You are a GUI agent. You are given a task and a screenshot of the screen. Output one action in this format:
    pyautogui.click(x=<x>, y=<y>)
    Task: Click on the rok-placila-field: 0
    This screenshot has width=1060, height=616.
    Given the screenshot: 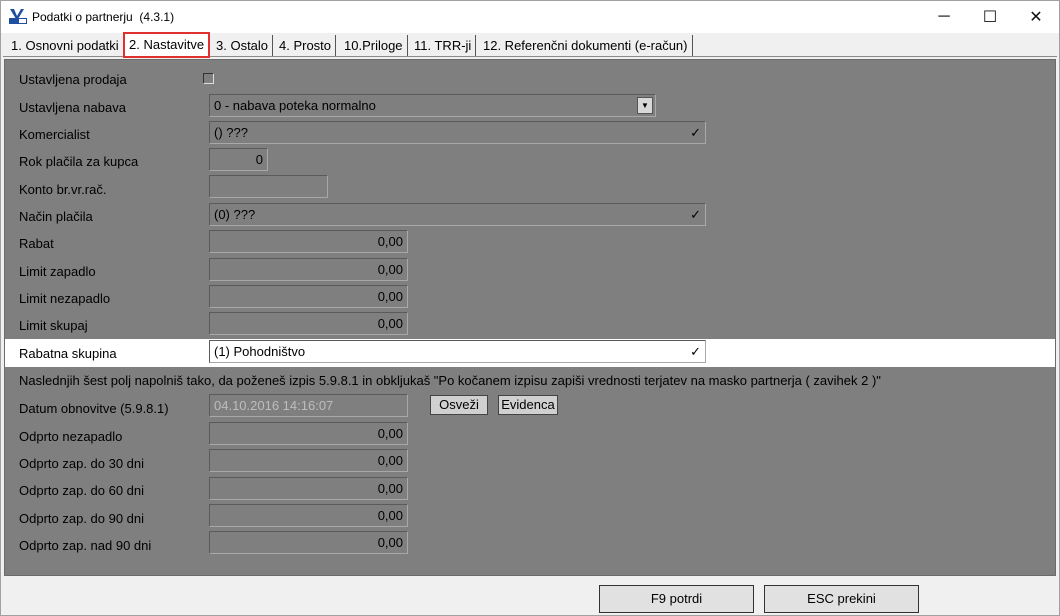 What is the action you would take?
    pyautogui.click(x=238, y=159)
    